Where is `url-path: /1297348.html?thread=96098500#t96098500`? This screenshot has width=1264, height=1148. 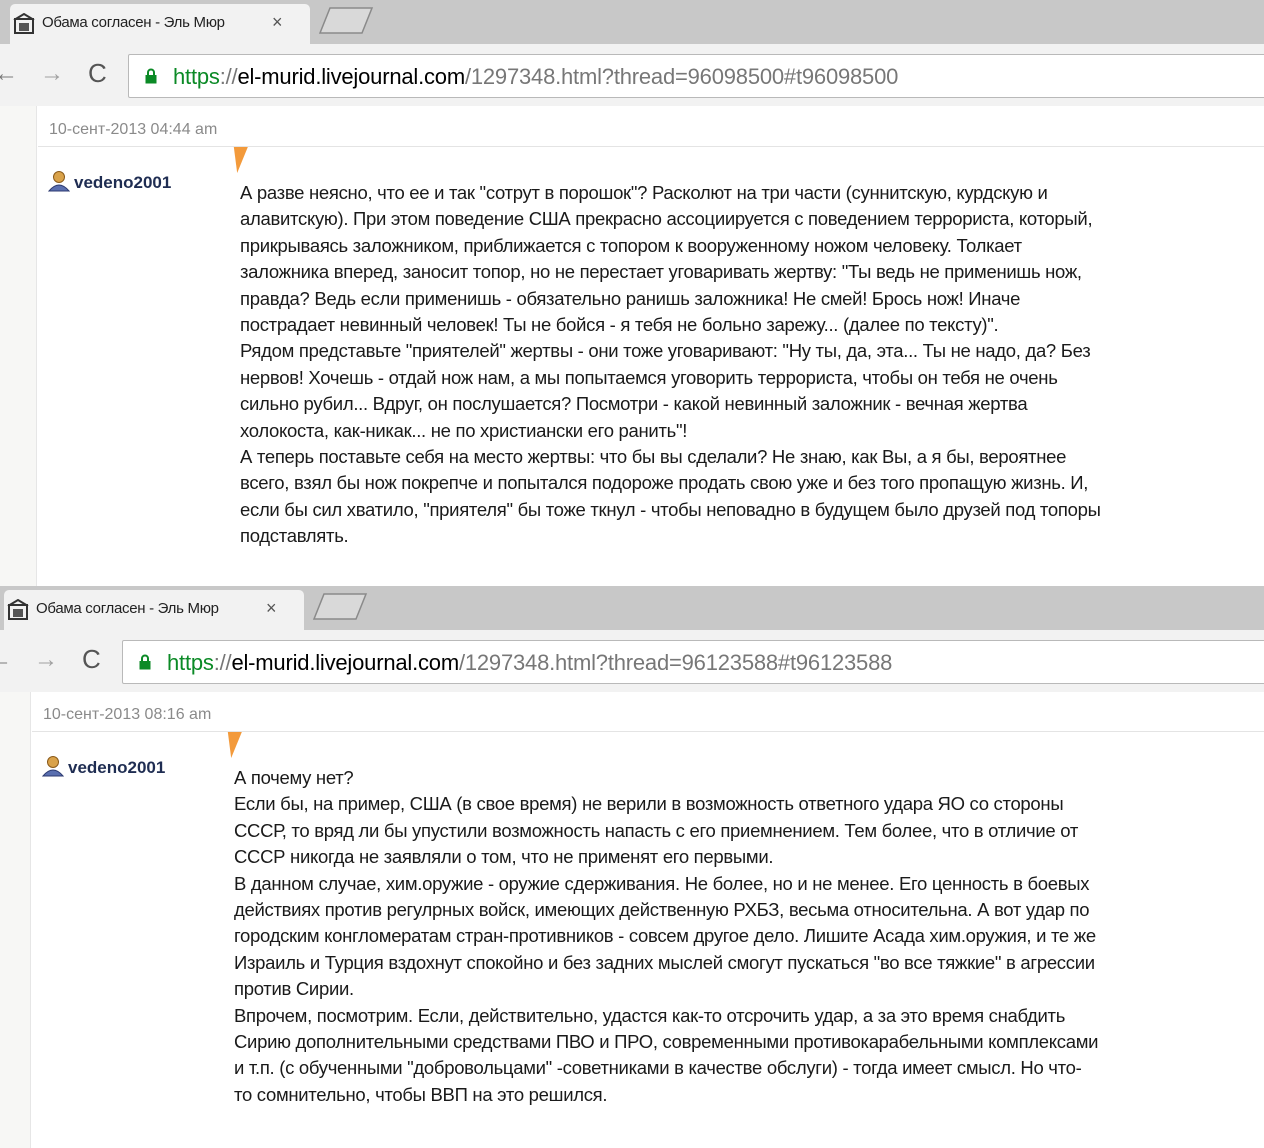 url-path: /1297348.html?thread=96098500#t96098500 is located at coordinates (681, 76).